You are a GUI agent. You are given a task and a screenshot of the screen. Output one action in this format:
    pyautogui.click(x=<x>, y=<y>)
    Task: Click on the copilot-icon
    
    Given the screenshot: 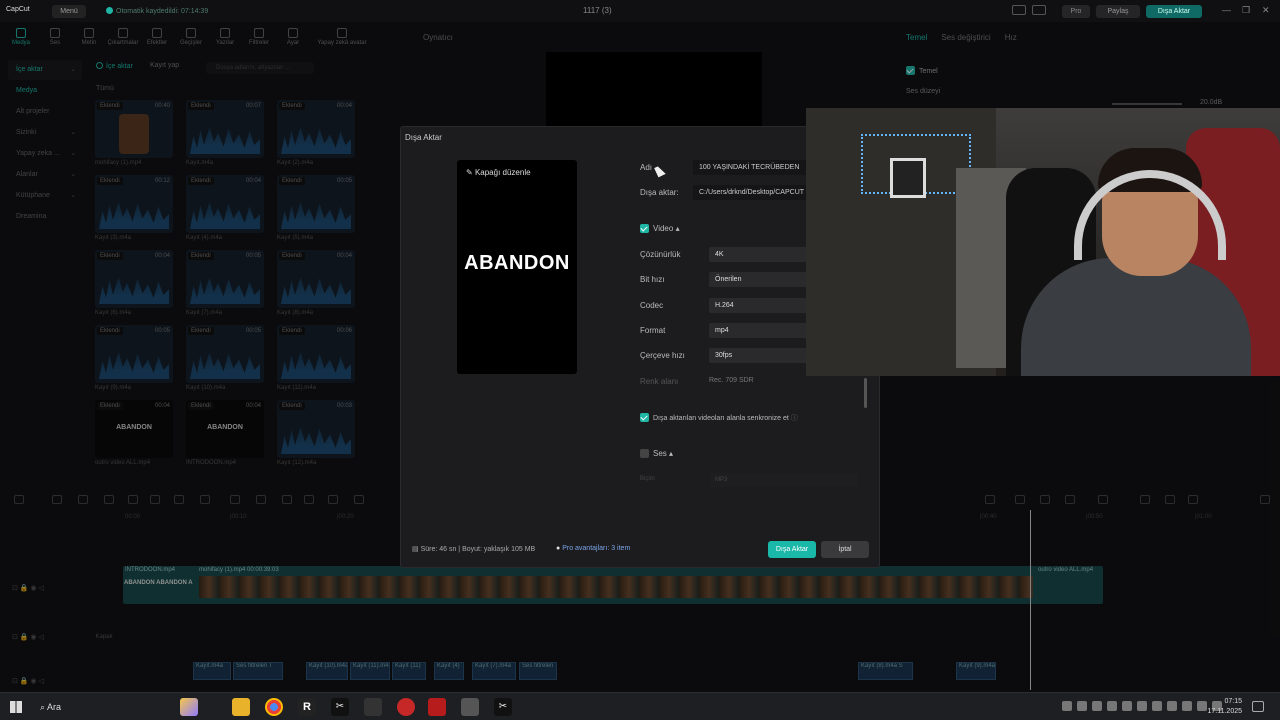 What is the action you would take?
    pyautogui.click(x=189, y=707)
    